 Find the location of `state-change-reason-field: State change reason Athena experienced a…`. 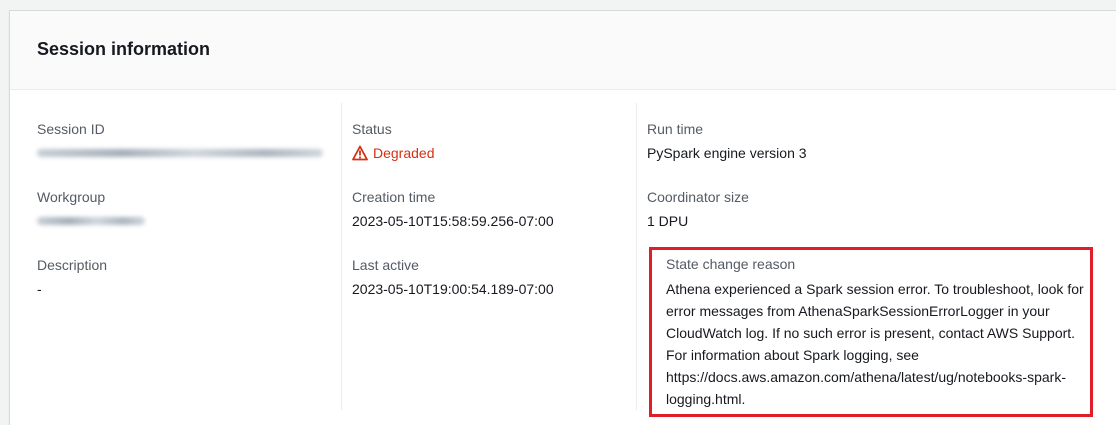

state-change-reason-field: State change reason Athena experienced a… is located at coordinates (872, 332).